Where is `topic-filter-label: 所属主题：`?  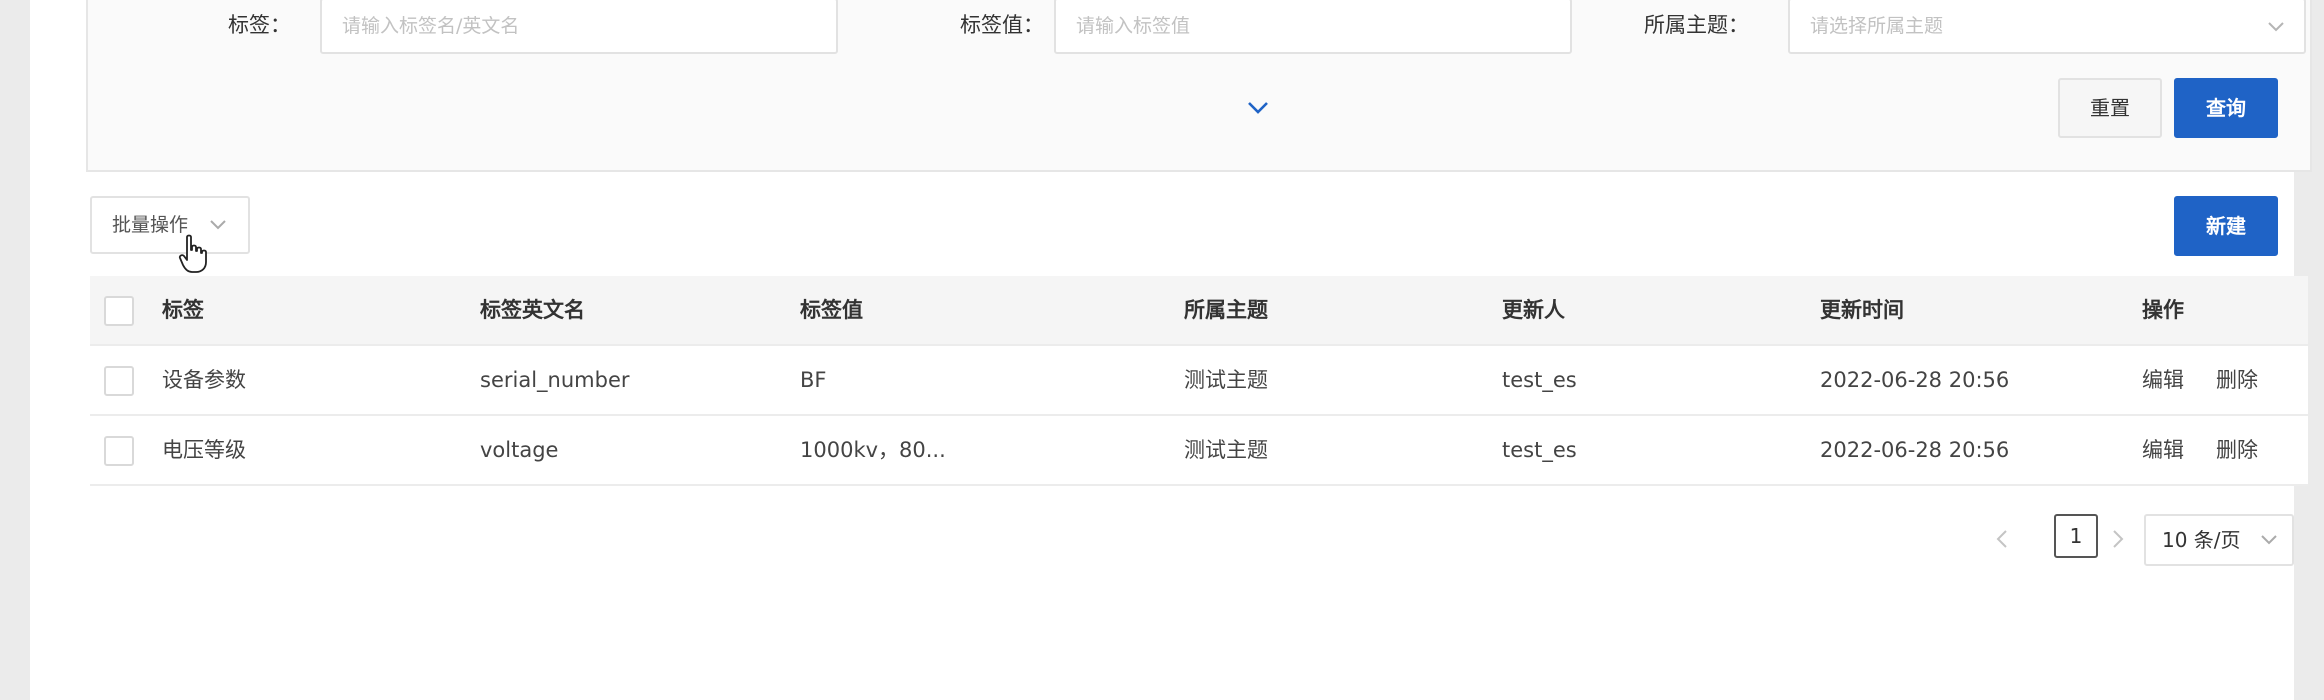 topic-filter-label: 所属主题： is located at coordinates (1696, 25).